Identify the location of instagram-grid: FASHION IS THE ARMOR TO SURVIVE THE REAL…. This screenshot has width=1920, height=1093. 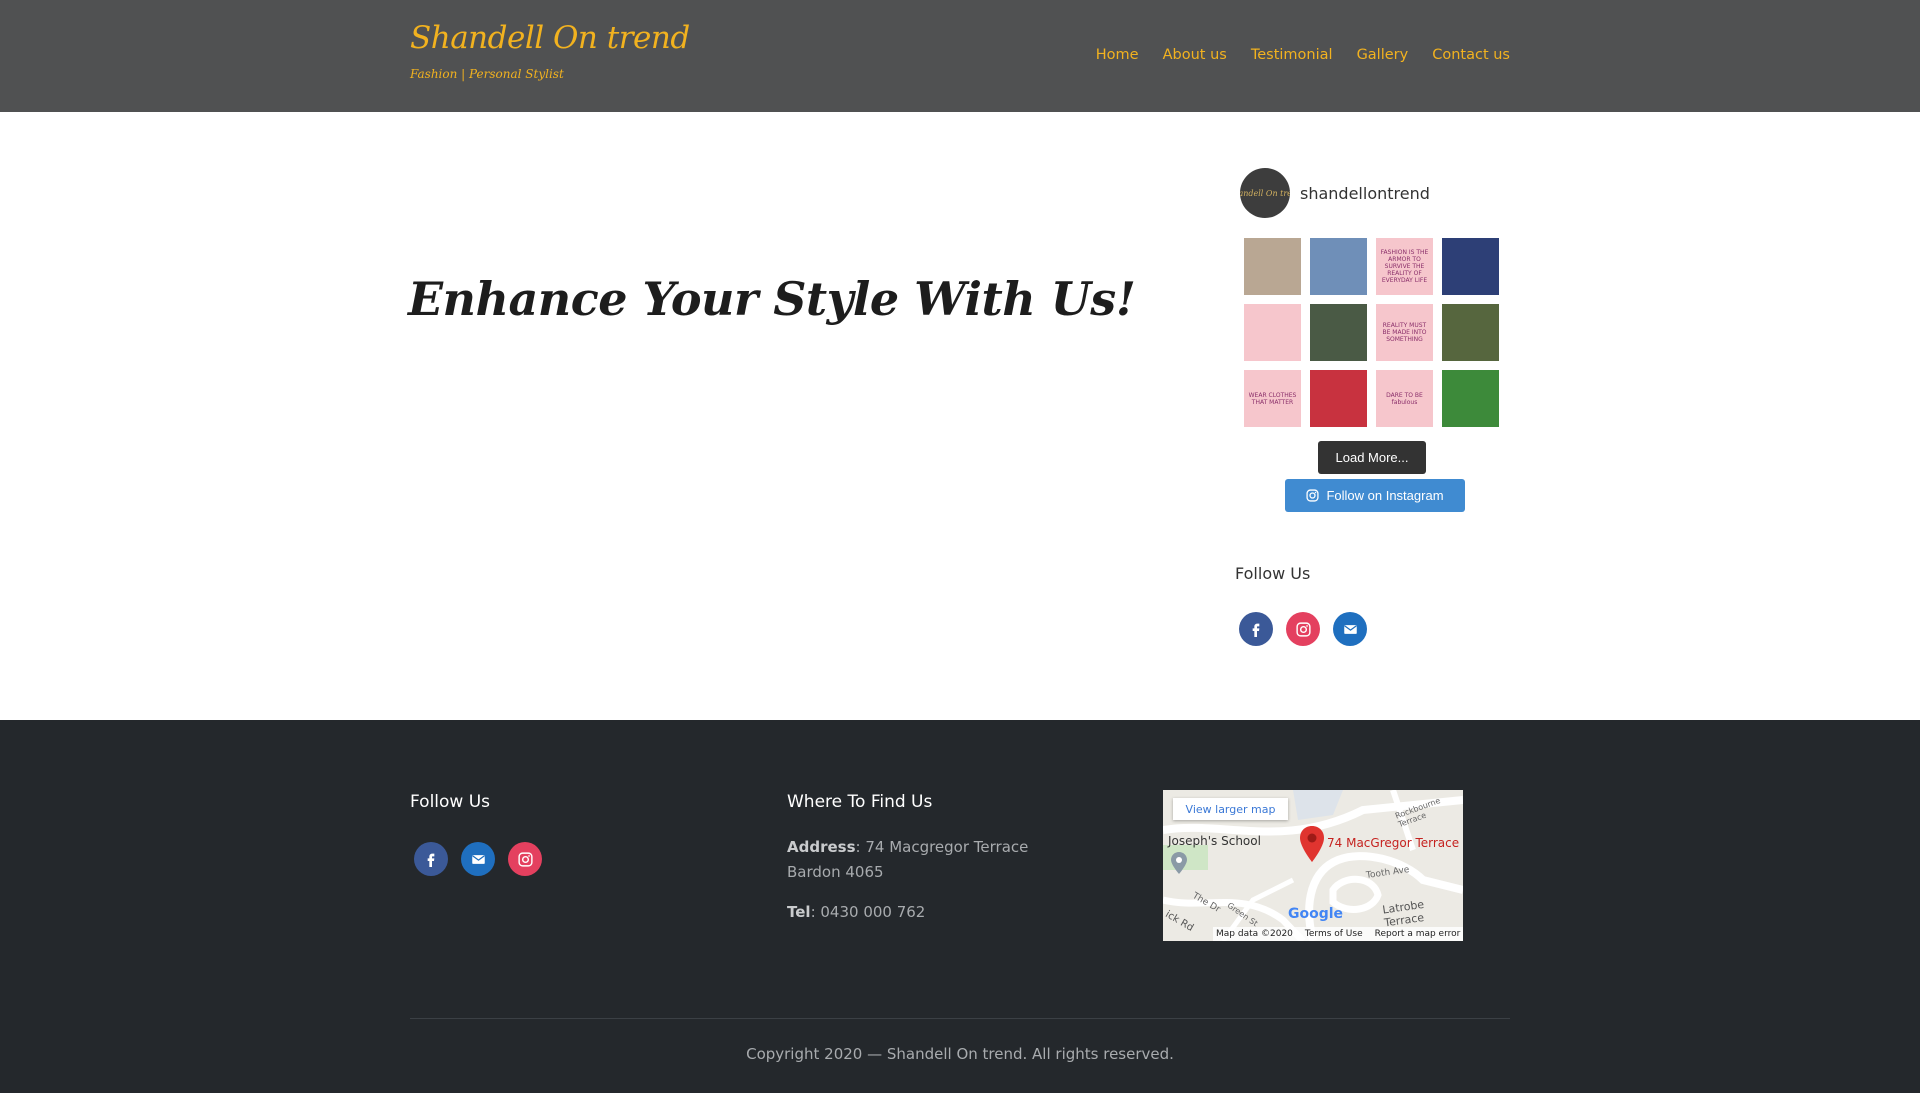
(1371, 332).